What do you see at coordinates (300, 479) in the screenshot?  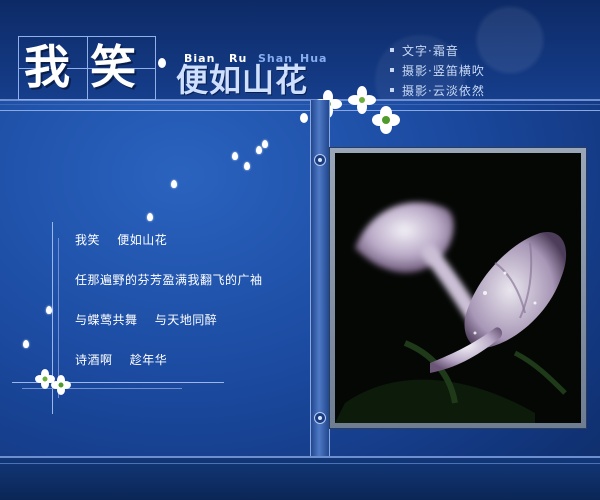 I see `footer-band` at bounding box center [300, 479].